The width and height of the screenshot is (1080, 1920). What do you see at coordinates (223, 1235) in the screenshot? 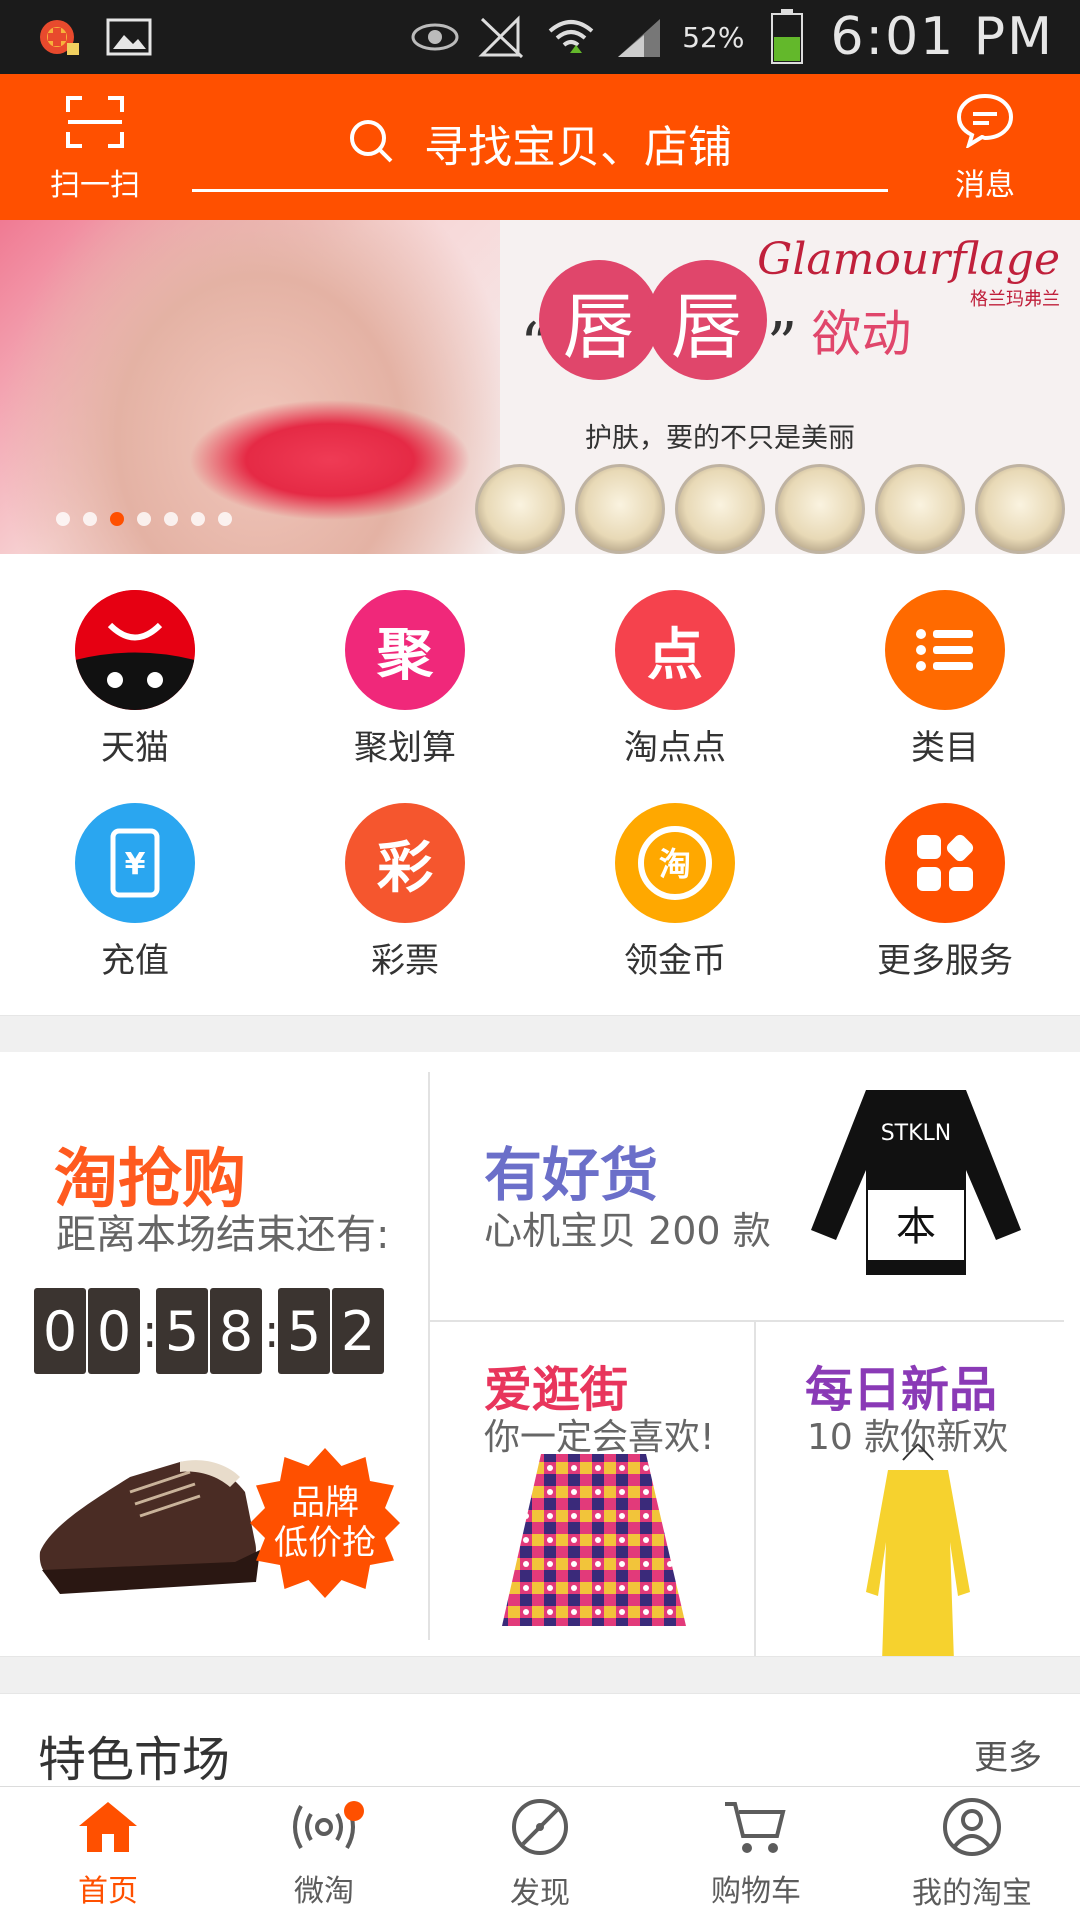
I see `qiang-subtitle: 距离本场结束还有:` at bounding box center [223, 1235].